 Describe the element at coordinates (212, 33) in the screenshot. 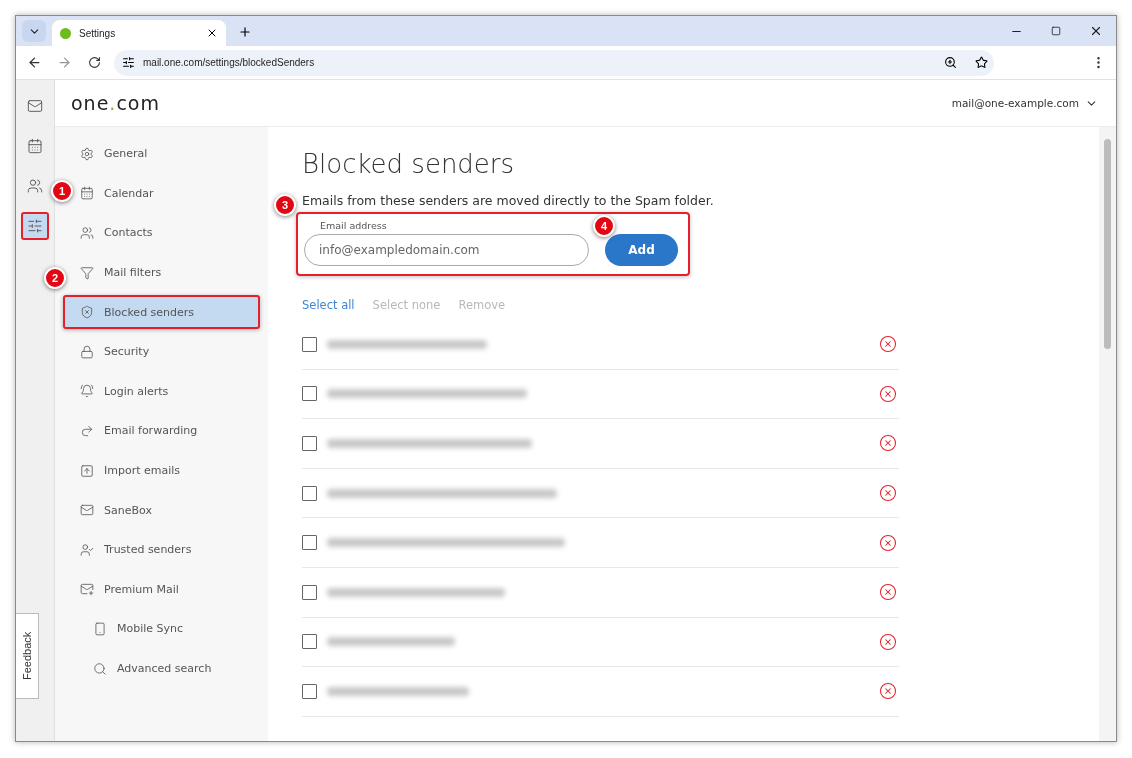

I see `close-tab-icon` at that location.